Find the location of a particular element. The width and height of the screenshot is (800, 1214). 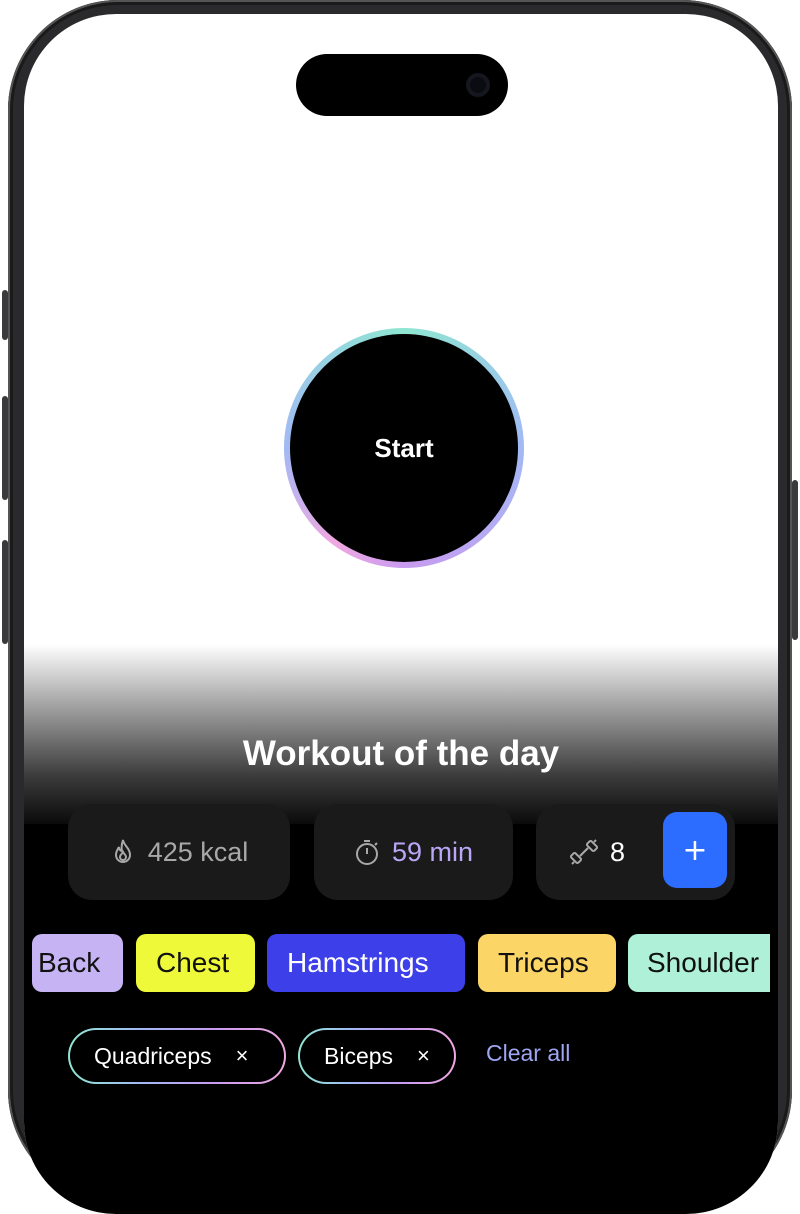

clear-all-link: Clear all is located at coordinates (528, 1053).